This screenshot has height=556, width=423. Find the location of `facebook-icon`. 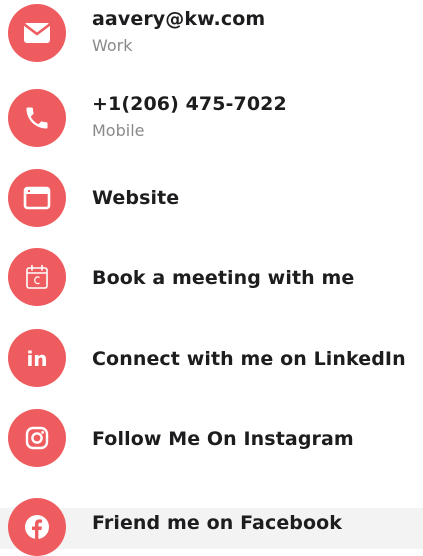

facebook-icon is located at coordinates (37, 527).